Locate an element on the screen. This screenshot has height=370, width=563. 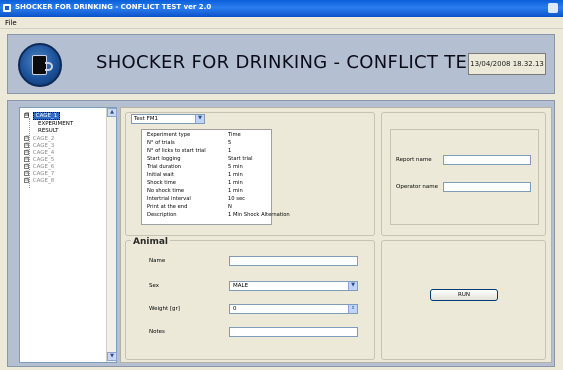
param-key: Print at the end is located at coordinates (167, 207).